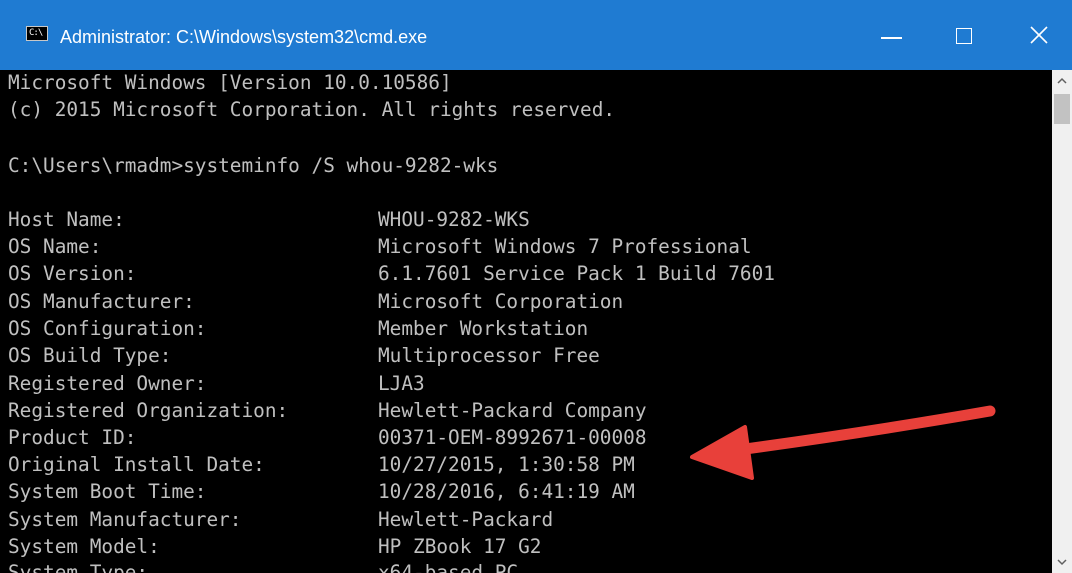  Describe the element at coordinates (125, 519) in the screenshot. I see `sysinfo-label: System Manufacturer:` at that location.